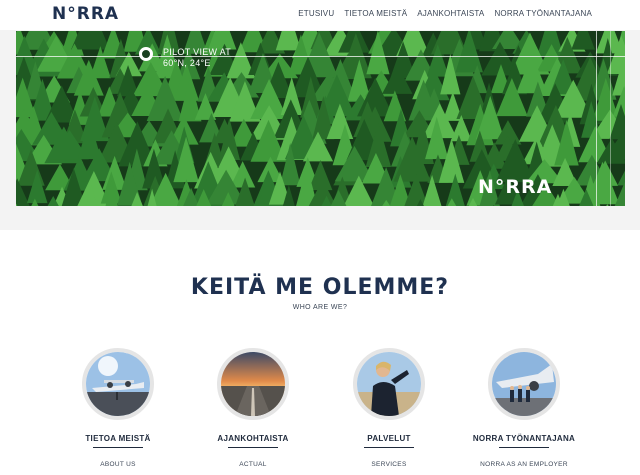 The width and height of the screenshot is (640, 475). I want to click on hero-guide-line-vertical, so click(596, 118).